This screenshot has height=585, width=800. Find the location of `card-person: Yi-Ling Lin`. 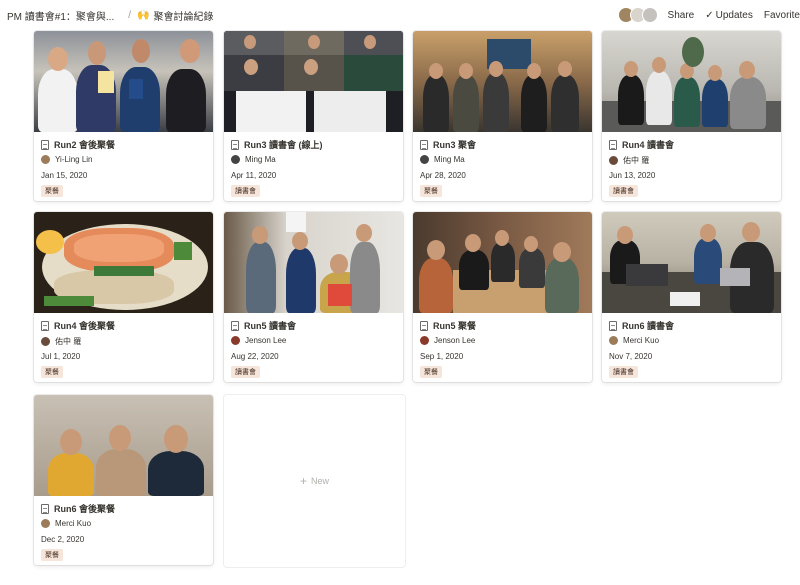

card-person: Yi-Ling Lin is located at coordinates (67, 159).